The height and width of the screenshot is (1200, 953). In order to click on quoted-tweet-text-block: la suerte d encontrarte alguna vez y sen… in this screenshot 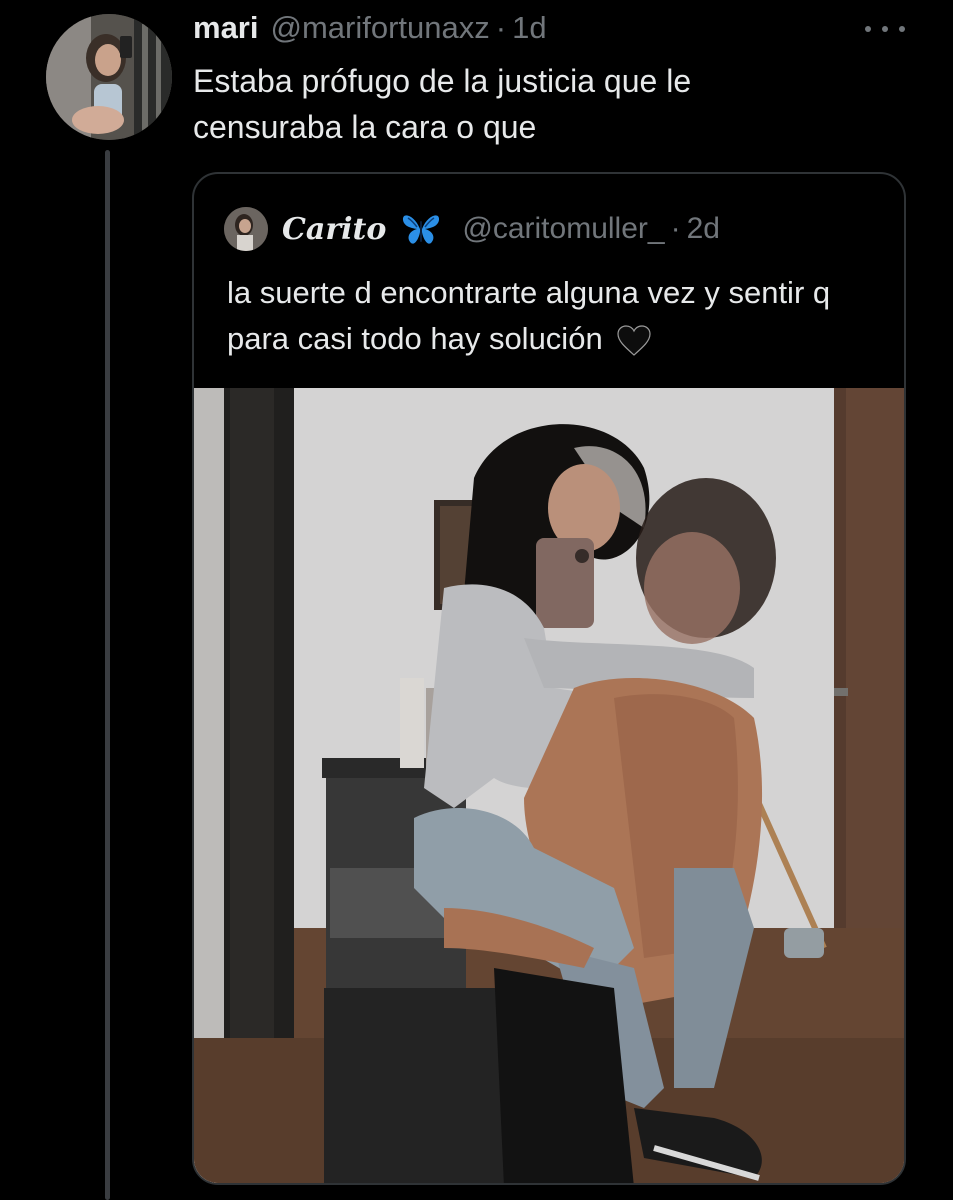, I will do `click(557, 316)`.